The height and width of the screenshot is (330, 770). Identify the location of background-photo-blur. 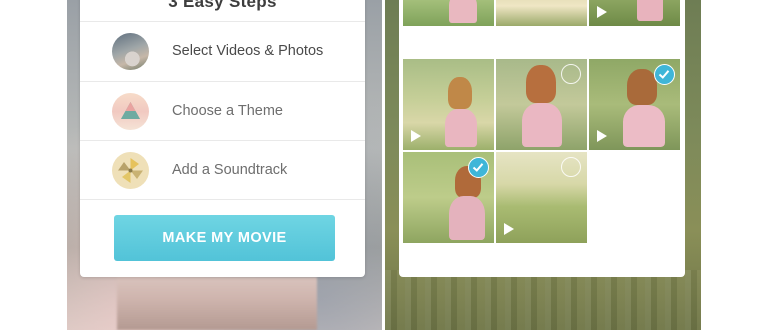
(217, 303).